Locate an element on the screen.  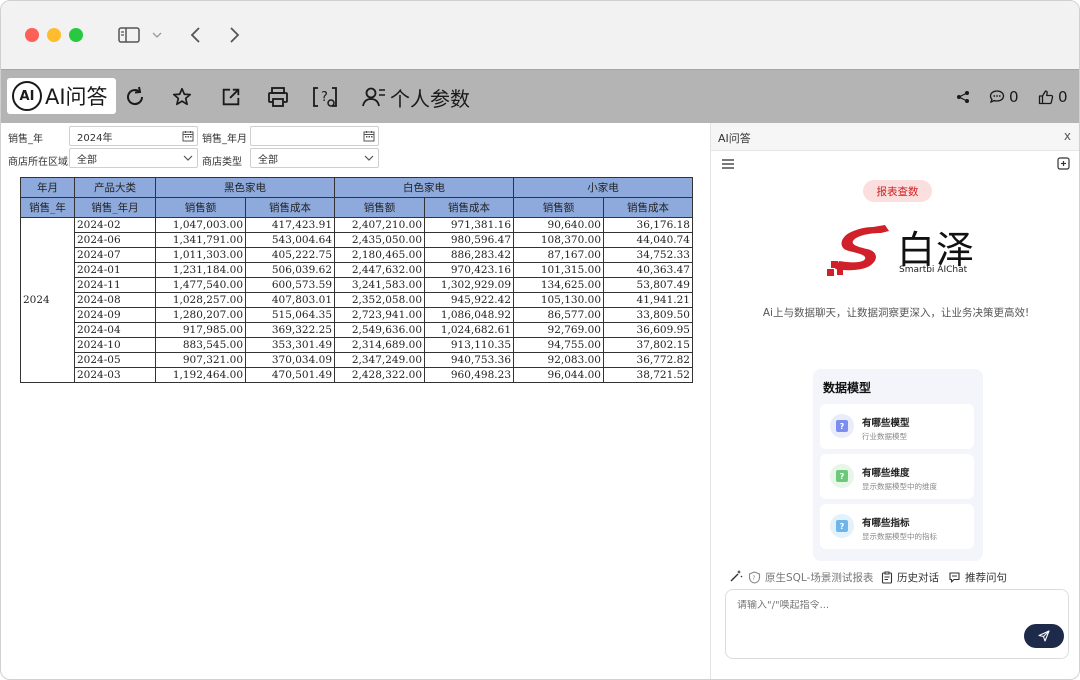
magic-wand-icon is located at coordinates (736, 576).